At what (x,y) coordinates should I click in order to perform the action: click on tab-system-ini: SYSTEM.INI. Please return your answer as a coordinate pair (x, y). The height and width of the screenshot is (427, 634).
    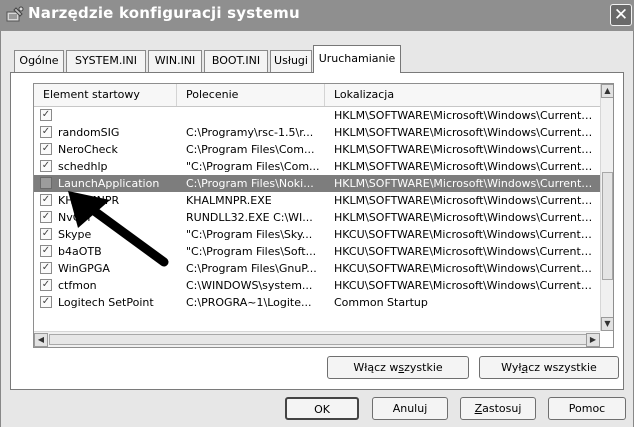
    Looking at the image, I should click on (106, 61).